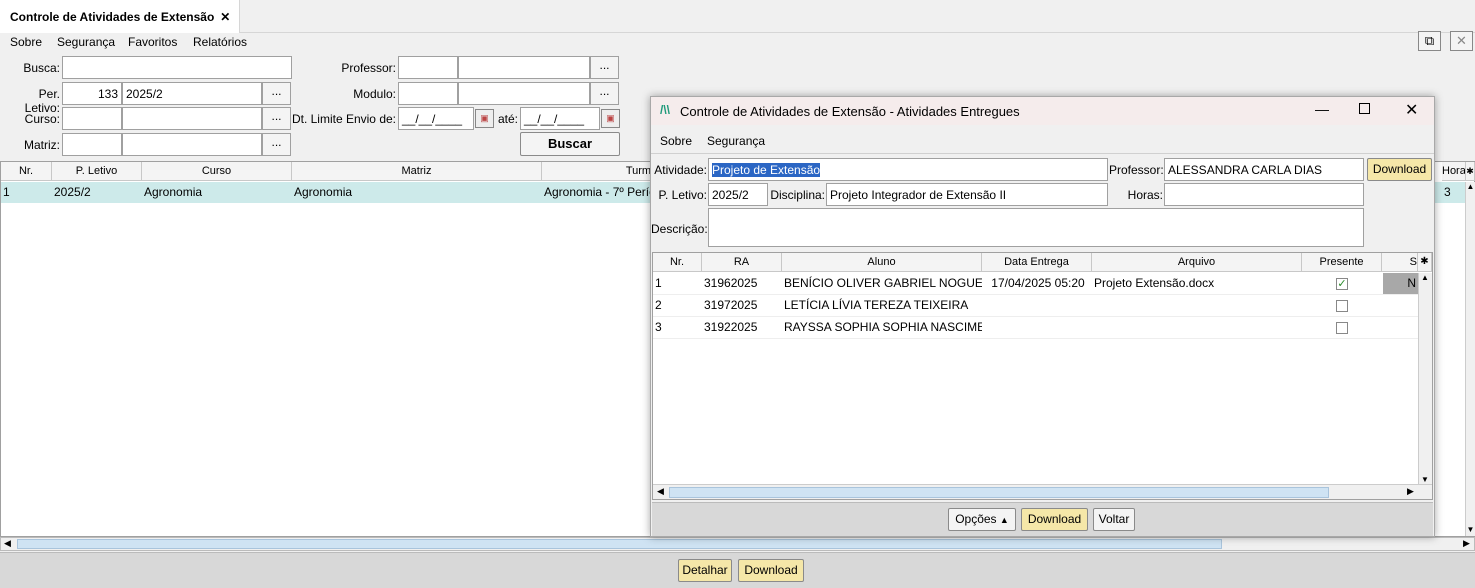 This screenshot has height=588, width=1475. Describe the element at coordinates (731, 327) in the screenshot. I see `cell-ra: 31922025` at that location.